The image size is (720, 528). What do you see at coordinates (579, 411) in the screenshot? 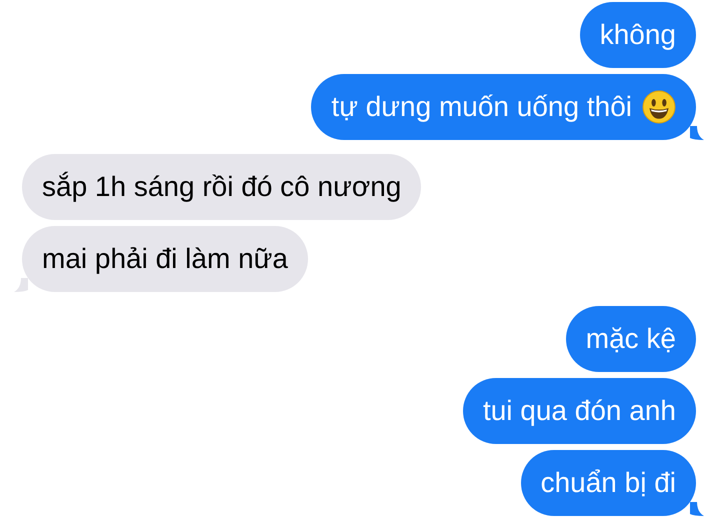
I see `message-bubble: tui qua đón anh` at bounding box center [579, 411].